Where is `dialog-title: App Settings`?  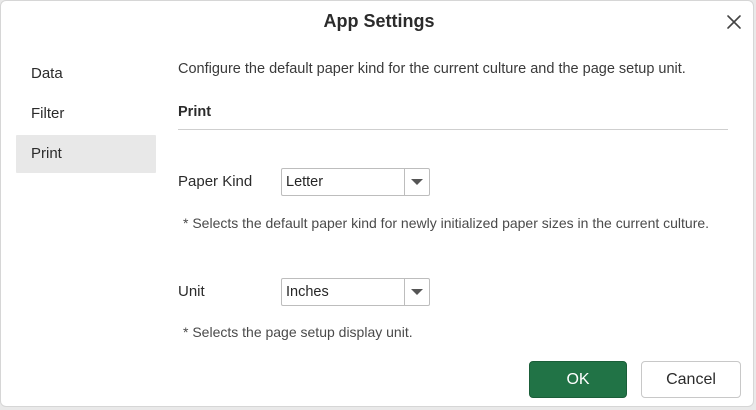
dialog-title: App Settings is located at coordinates (379, 21).